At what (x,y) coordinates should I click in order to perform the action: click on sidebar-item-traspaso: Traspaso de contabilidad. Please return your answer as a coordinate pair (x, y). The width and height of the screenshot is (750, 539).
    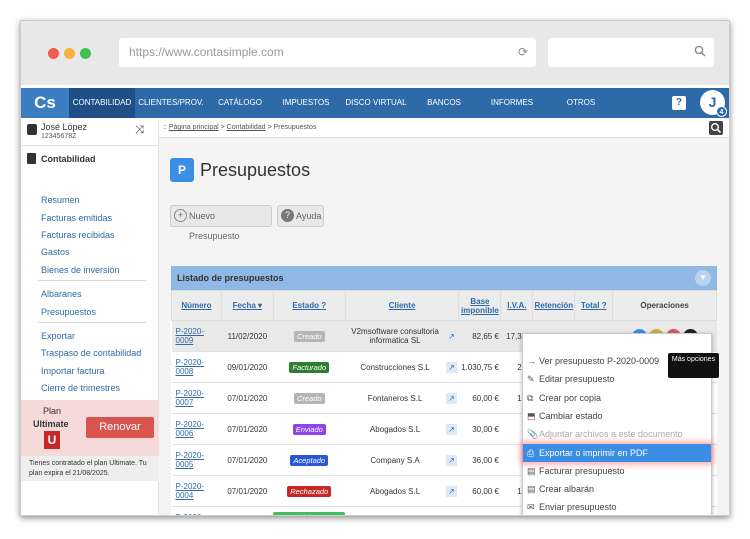
    Looking at the image, I should click on (91, 353).